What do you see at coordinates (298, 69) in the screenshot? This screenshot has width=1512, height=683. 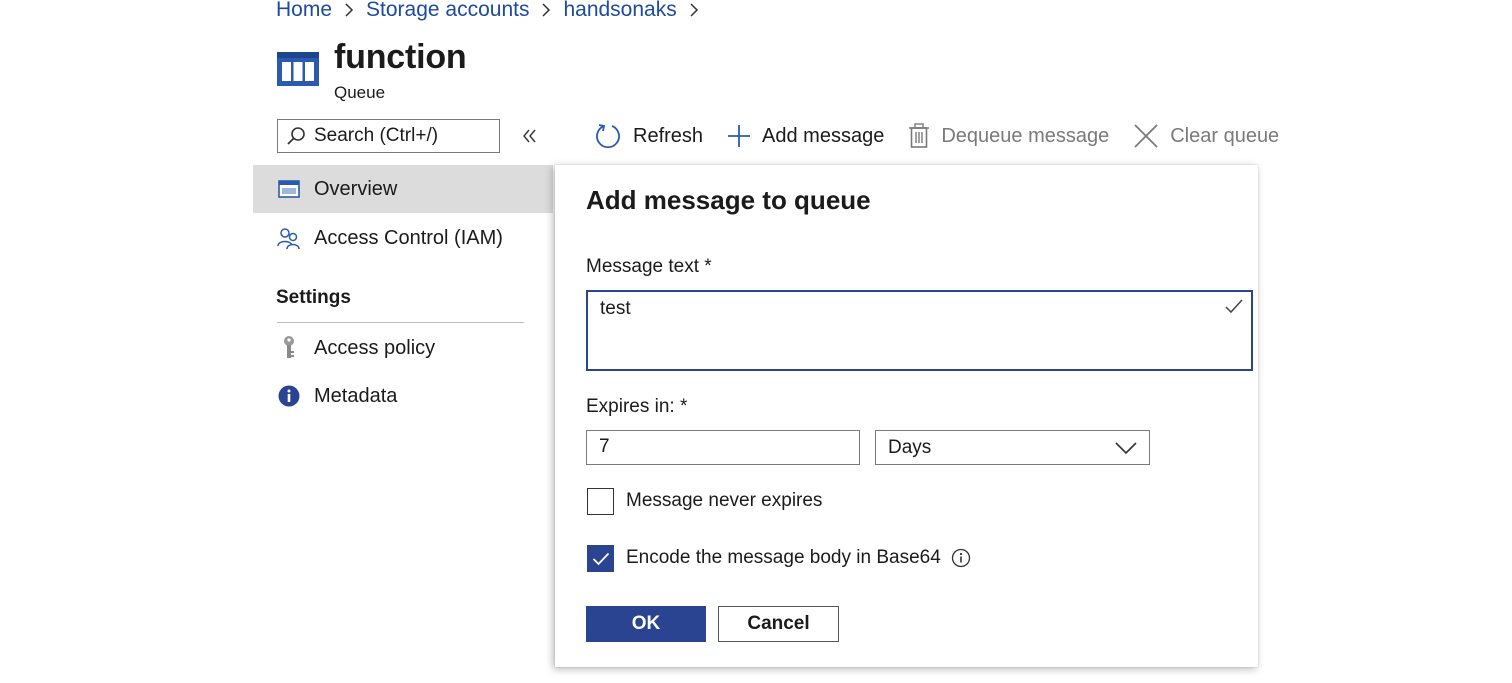 I see `queue-icon` at bounding box center [298, 69].